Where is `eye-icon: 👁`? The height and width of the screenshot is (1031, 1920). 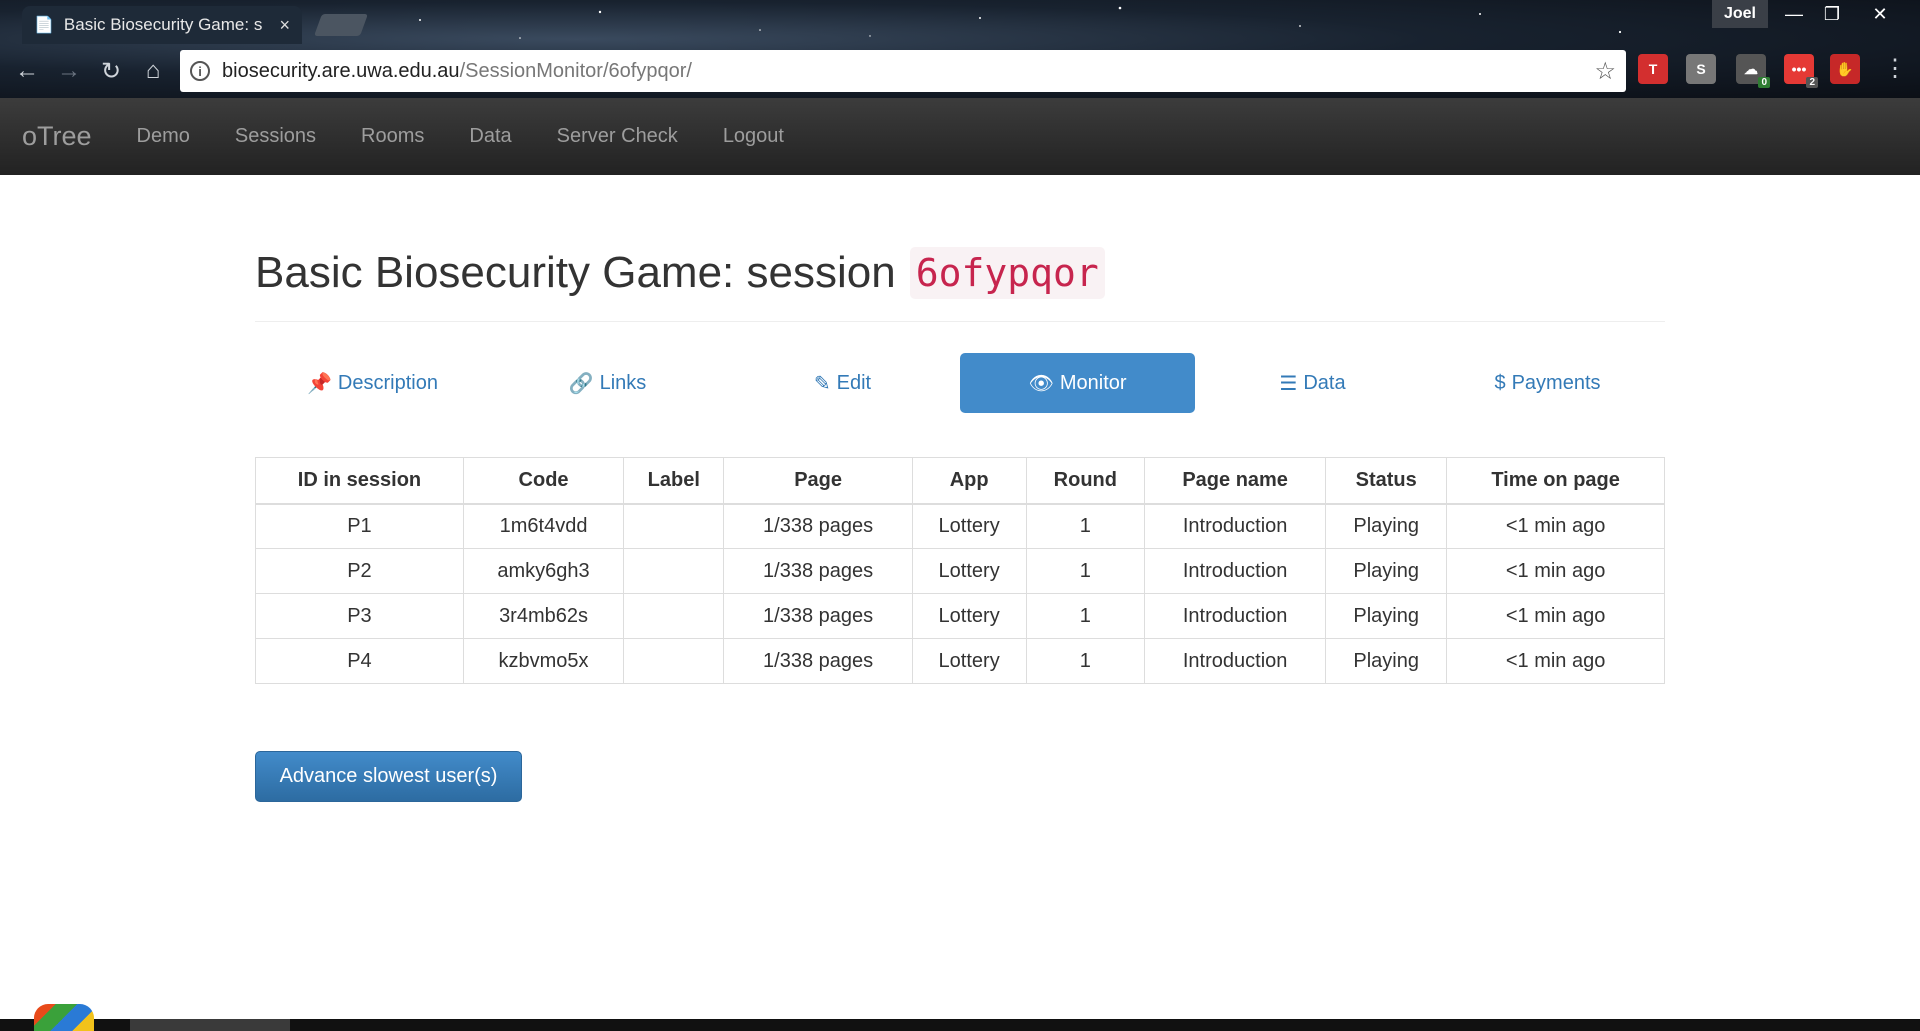
eye-icon: 👁 is located at coordinates (1041, 383).